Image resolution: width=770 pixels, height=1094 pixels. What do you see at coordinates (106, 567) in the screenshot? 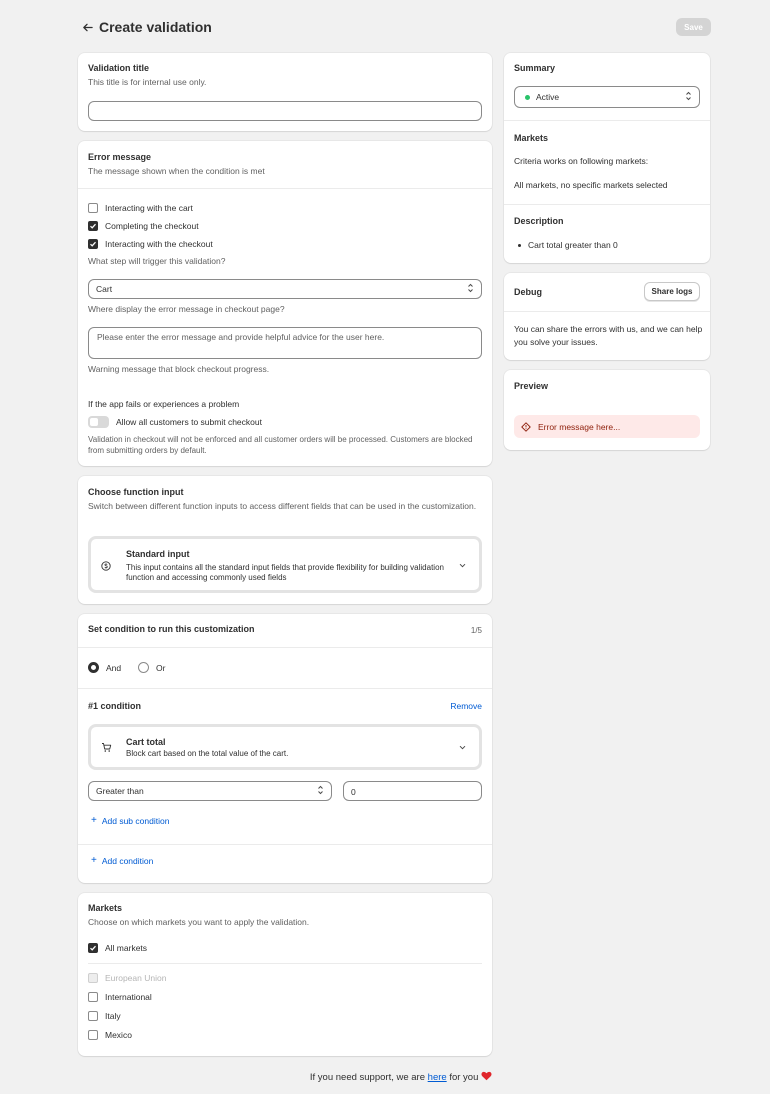
I see `dollar-coin-icon` at bounding box center [106, 567].